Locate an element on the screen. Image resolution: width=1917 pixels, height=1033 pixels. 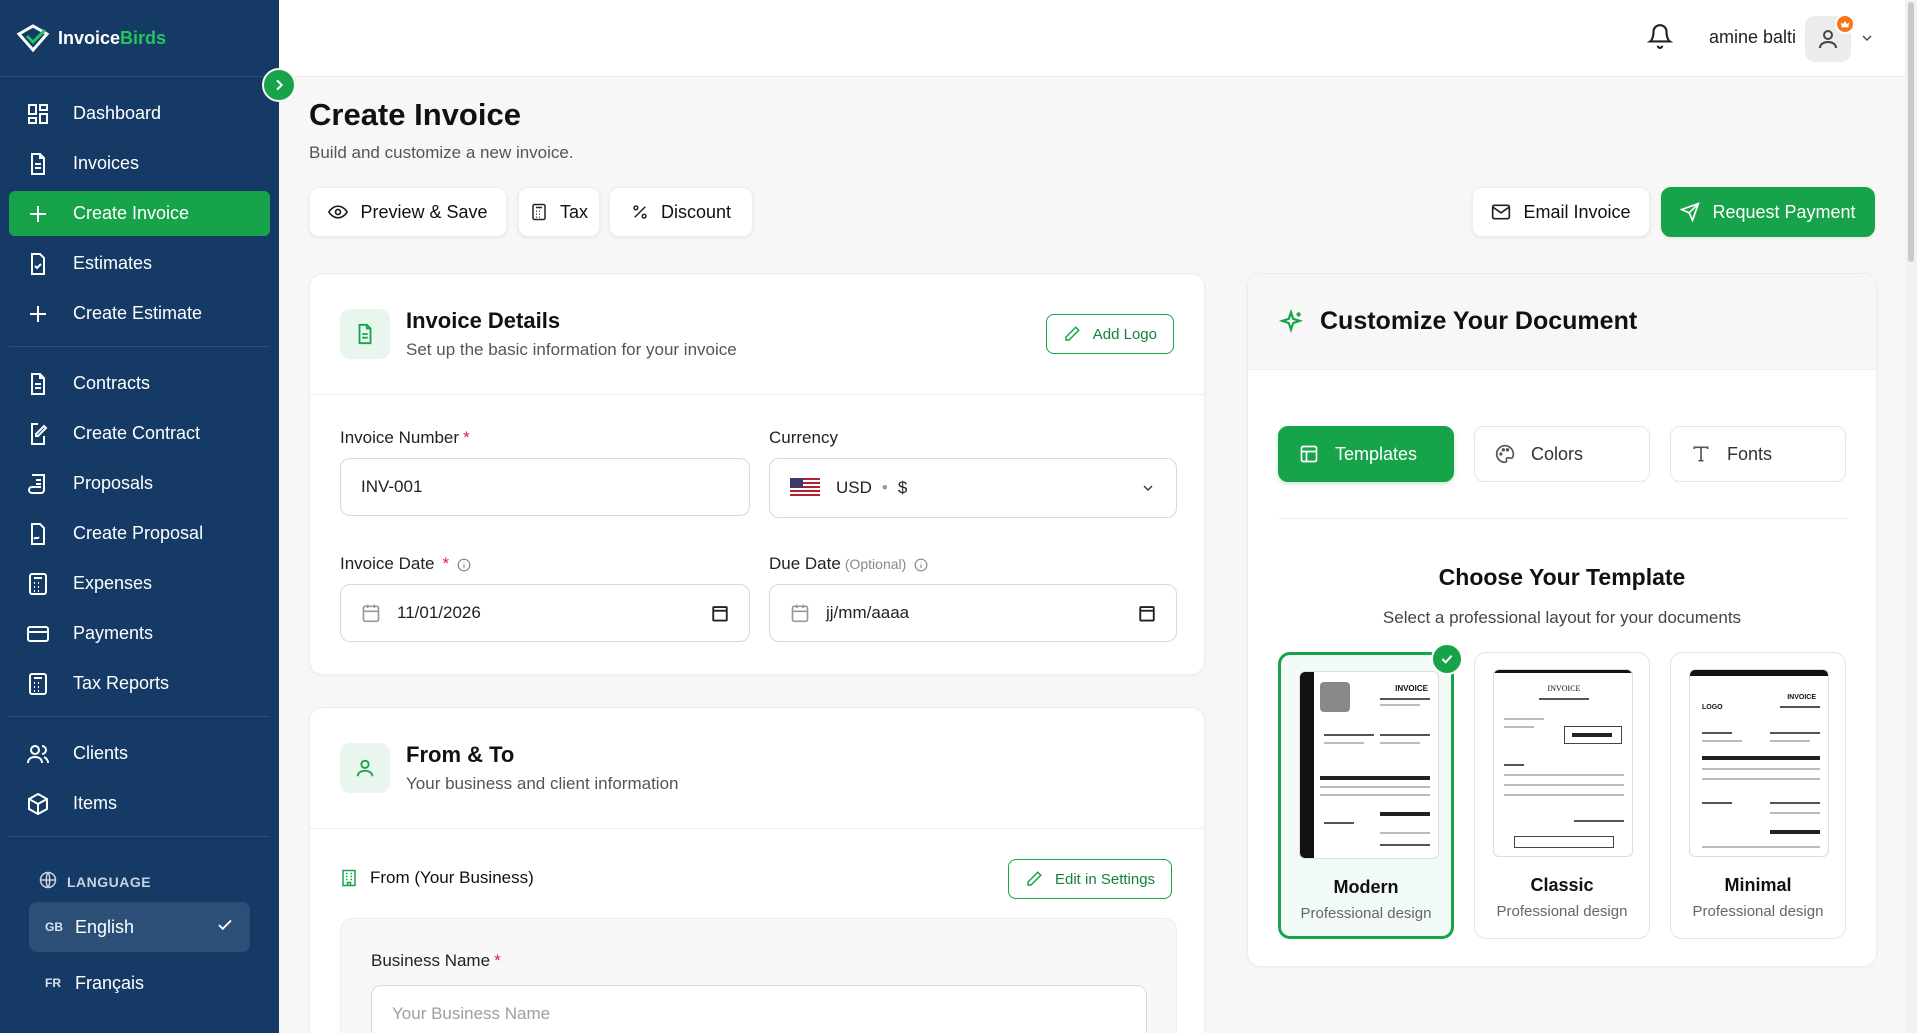
language-option-french: FR Français is located at coordinates (139, 983).